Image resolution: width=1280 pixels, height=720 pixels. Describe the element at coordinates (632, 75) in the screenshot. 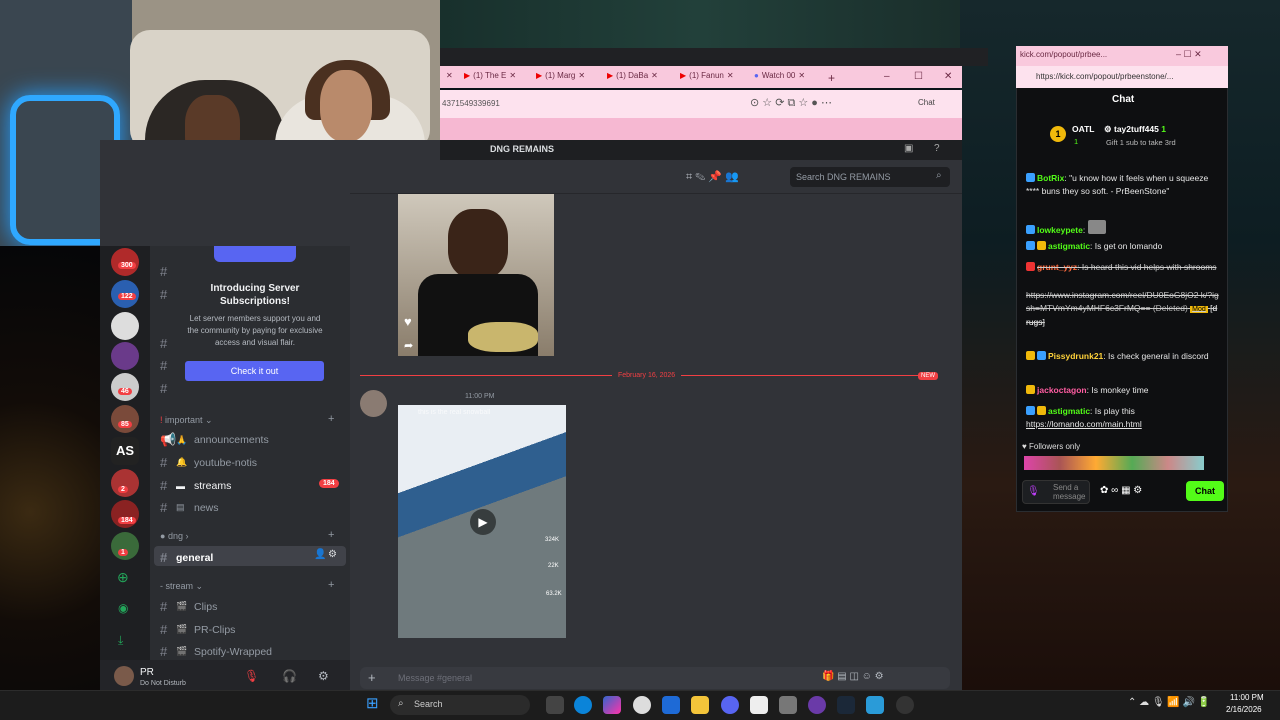

I see `browser-tab: ▶ (1) DaBa ✕` at that location.